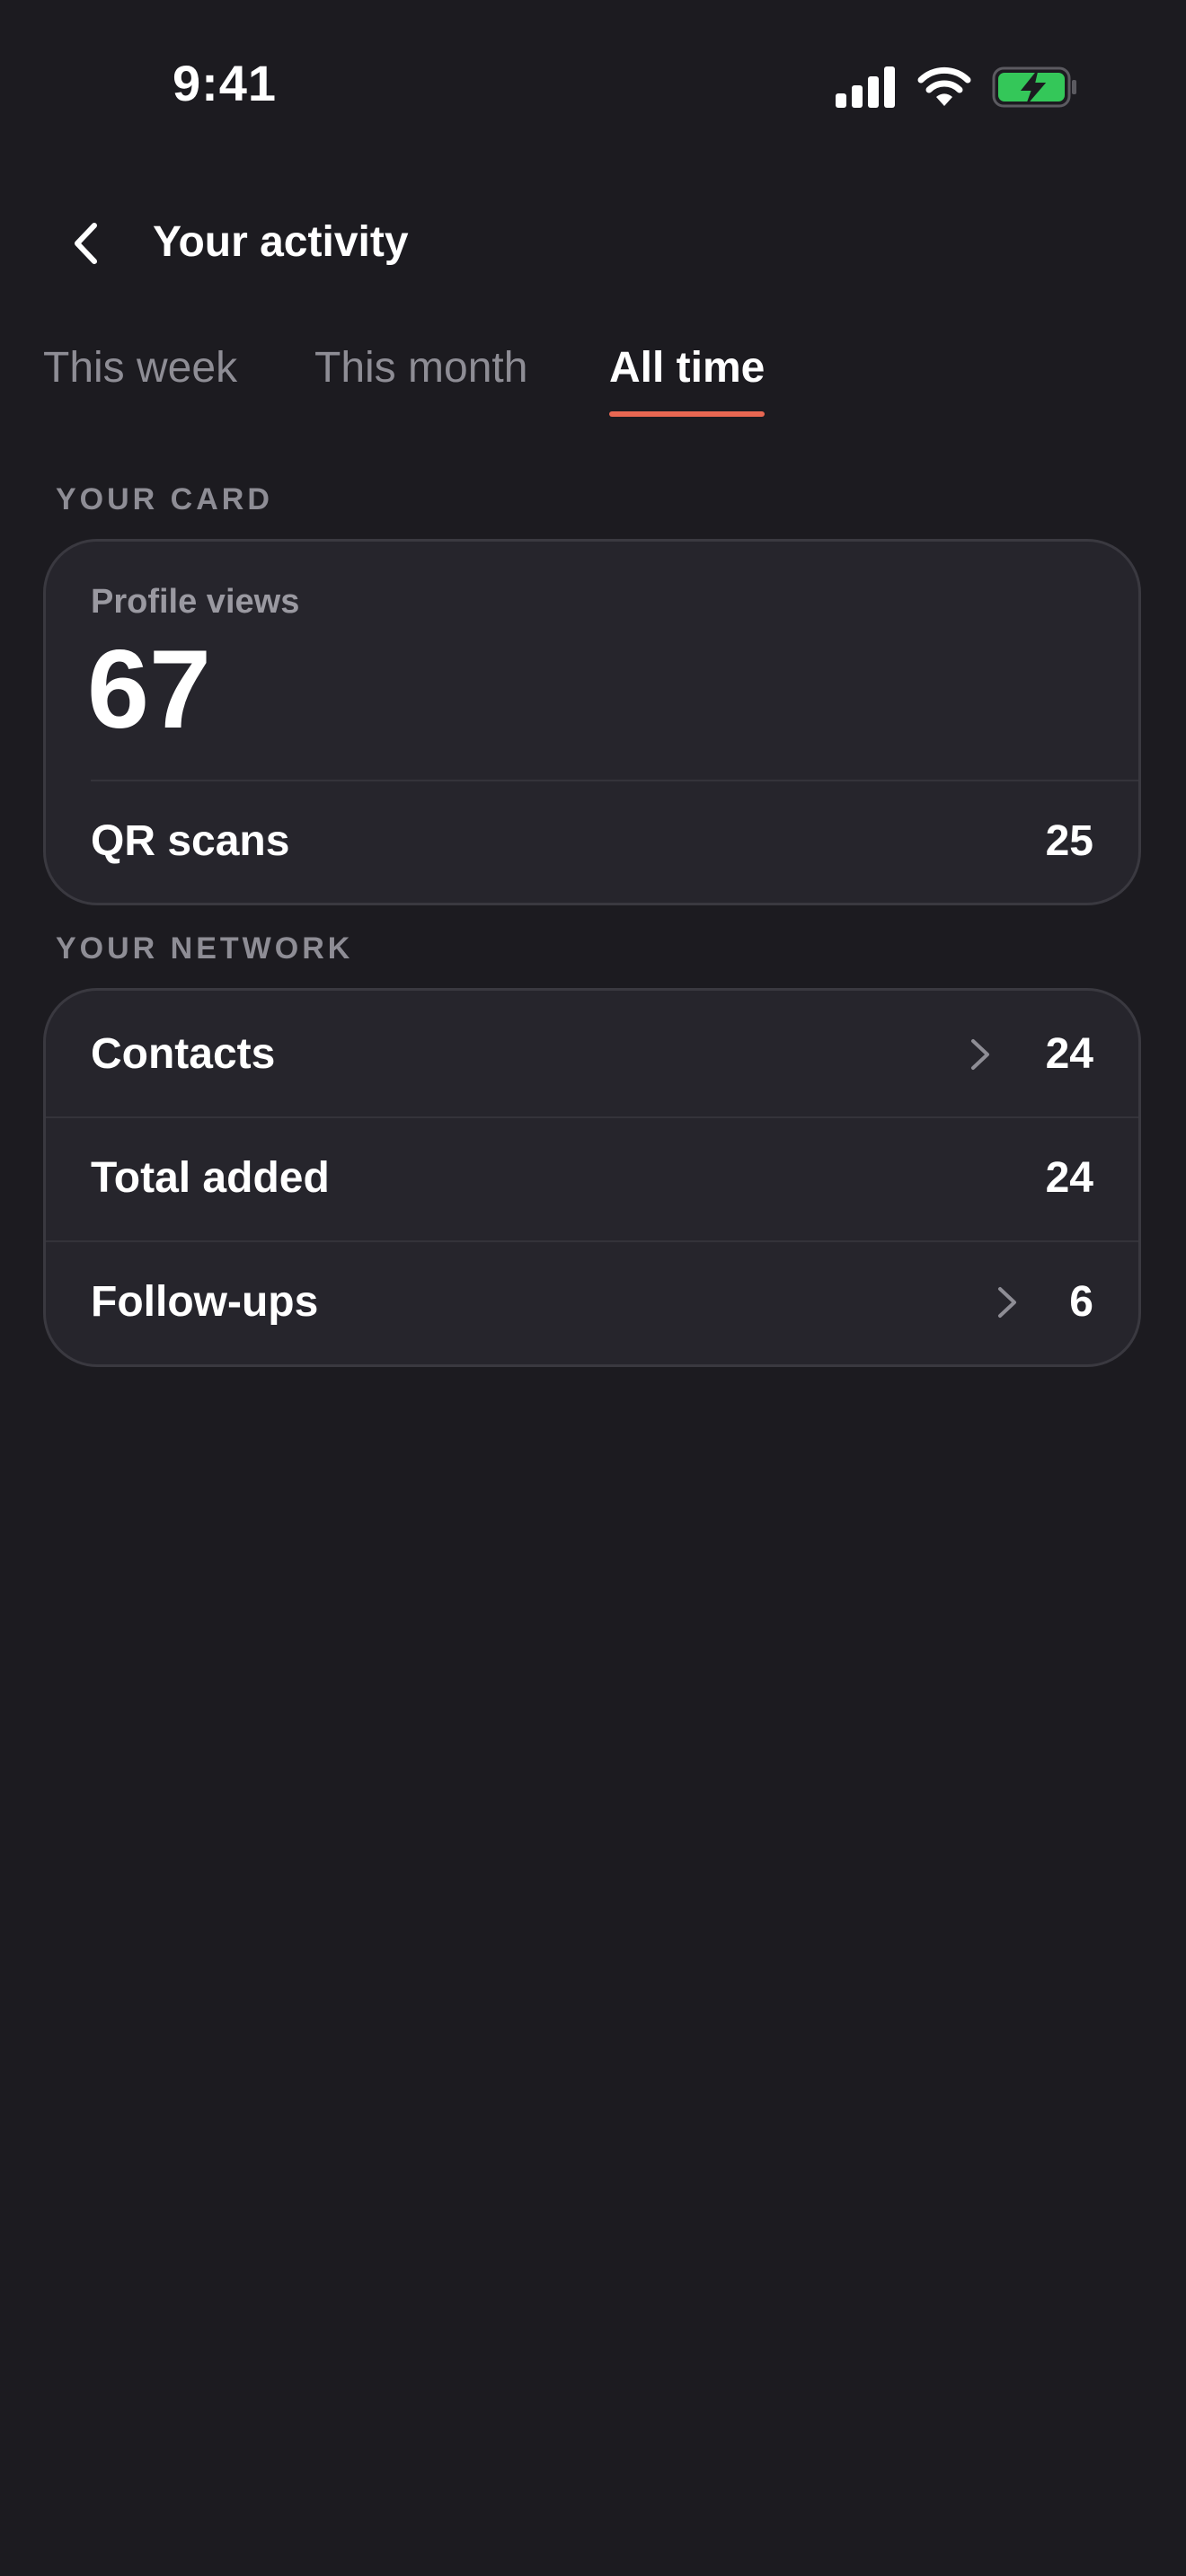 This screenshot has width=1186, height=2576. What do you see at coordinates (865, 87) in the screenshot?
I see `cellular-signal-icon` at bounding box center [865, 87].